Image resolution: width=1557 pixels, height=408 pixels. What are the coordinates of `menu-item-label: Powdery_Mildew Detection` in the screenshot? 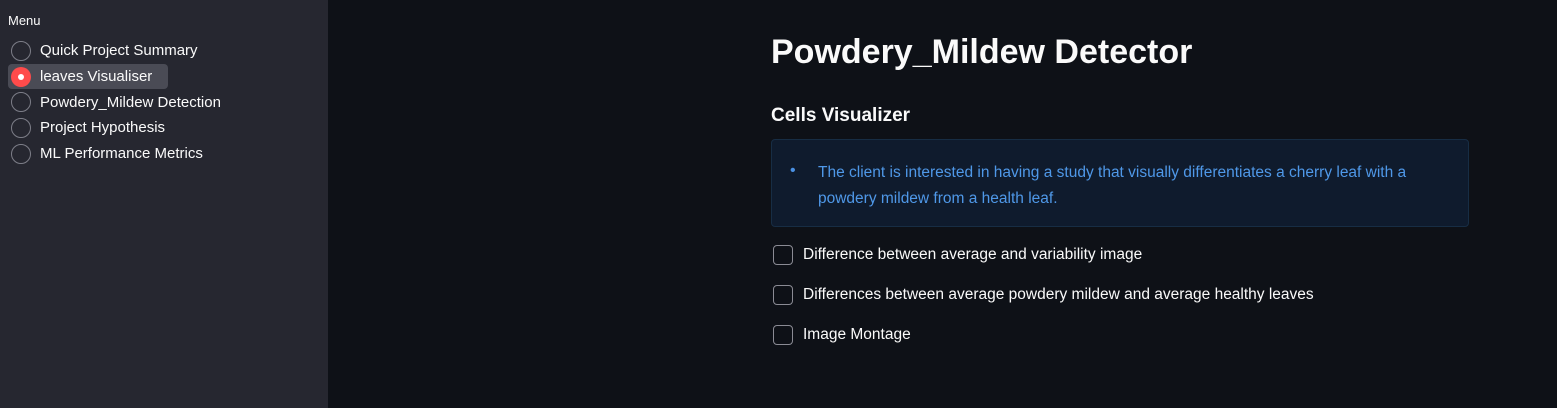 It's located at (130, 102).